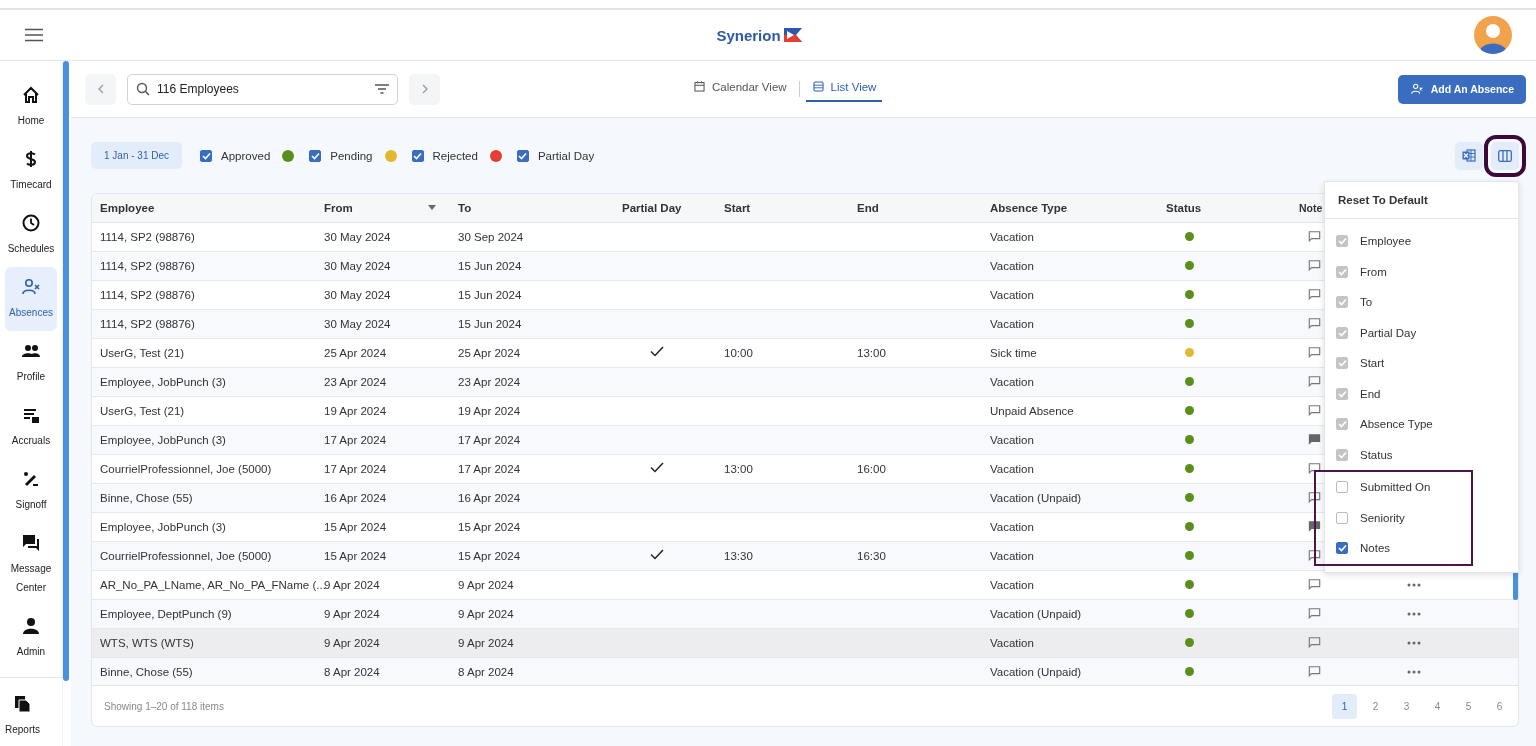 This screenshot has height=746, width=1536. I want to click on page-button: 6, so click(1499, 706).